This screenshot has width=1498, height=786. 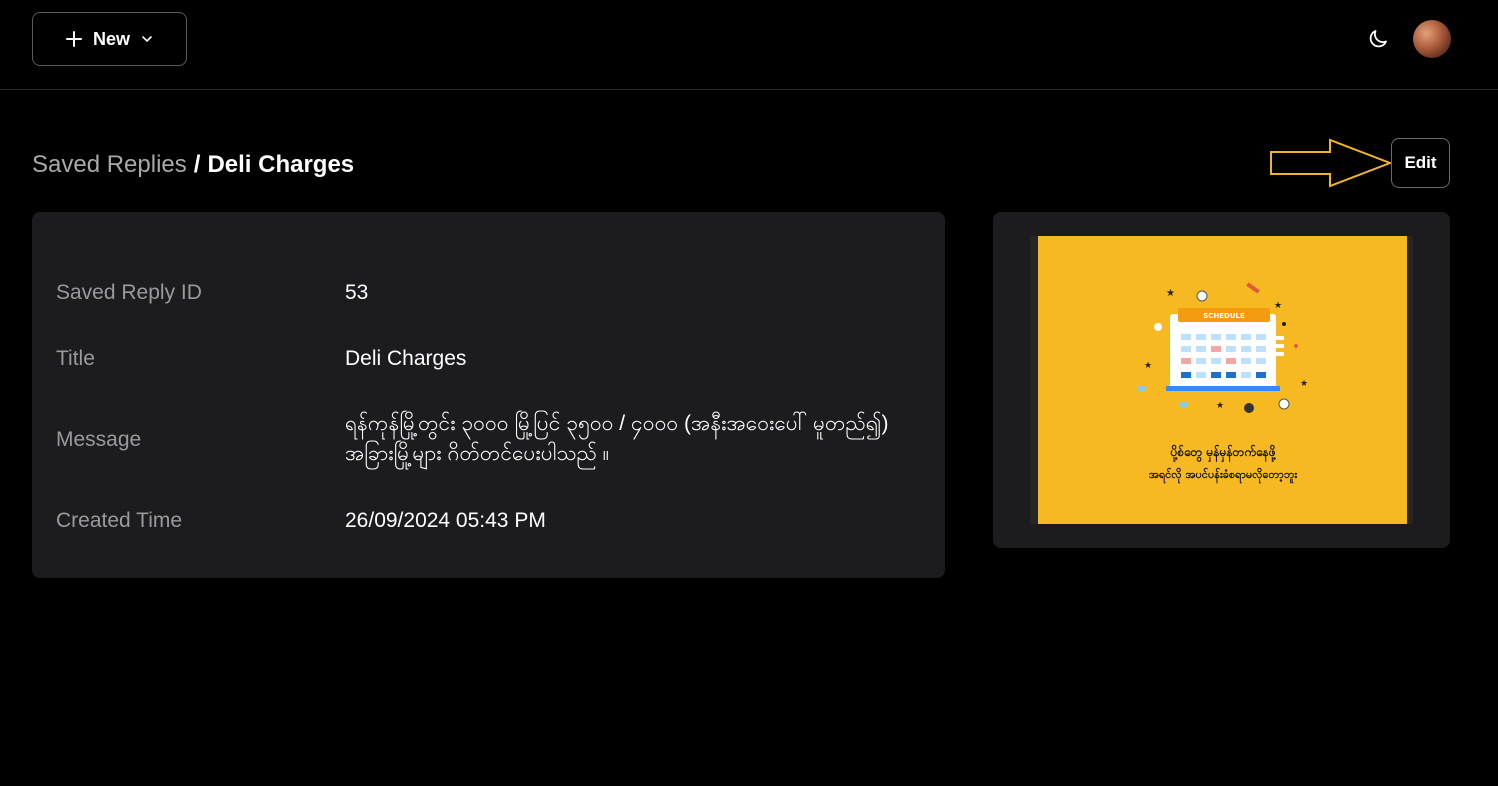 What do you see at coordinates (75, 358) in the screenshot?
I see `title-label: Title` at bounding box center [75, 358].